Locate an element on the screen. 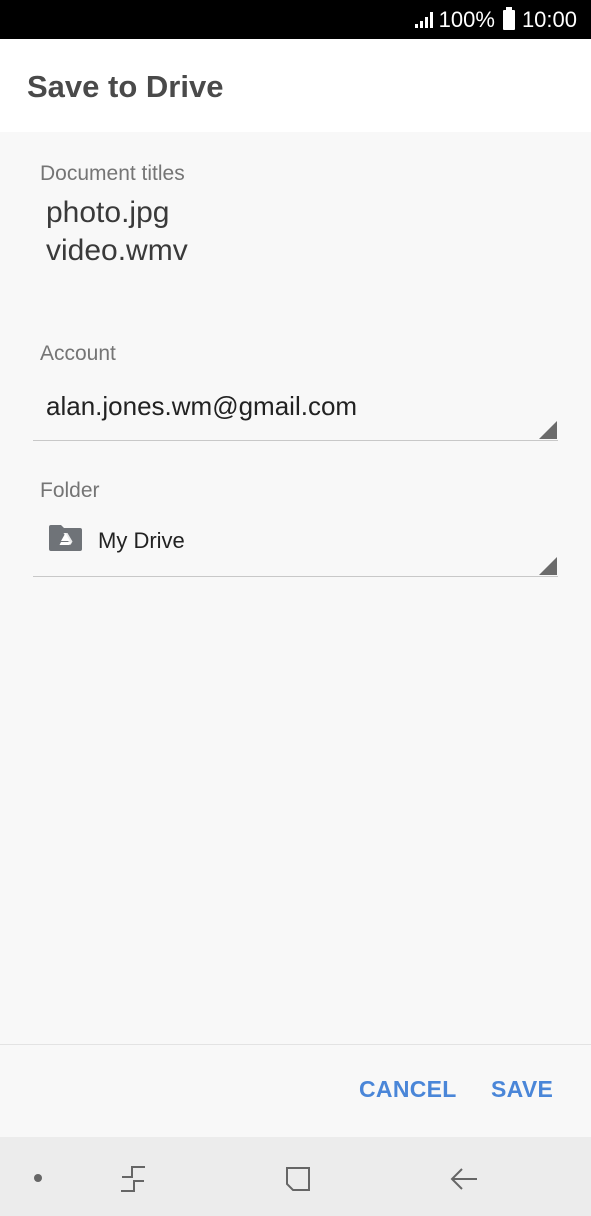 The image size is (591, 1216). account-select: alan.jones.wm@gmail.com is located at coordinates (295, 411).